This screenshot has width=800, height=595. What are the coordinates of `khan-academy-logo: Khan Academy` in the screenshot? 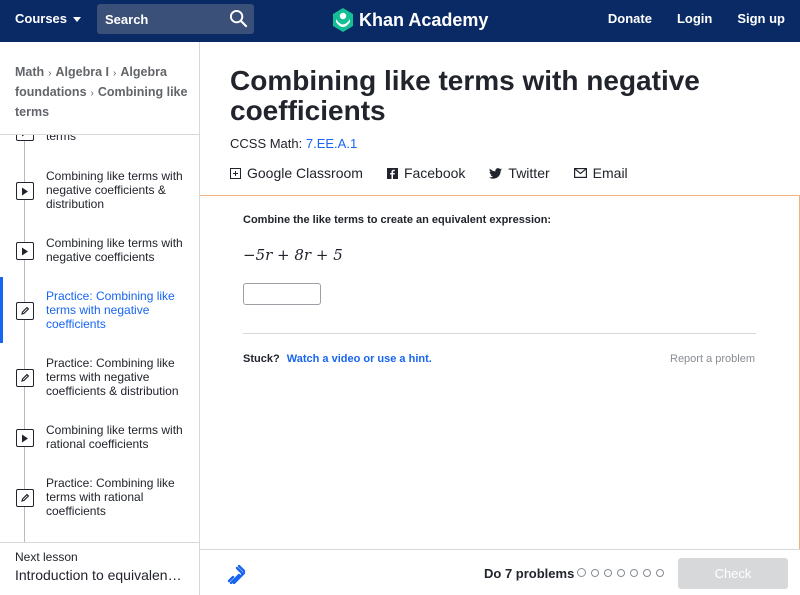 It's located at (410, 20).